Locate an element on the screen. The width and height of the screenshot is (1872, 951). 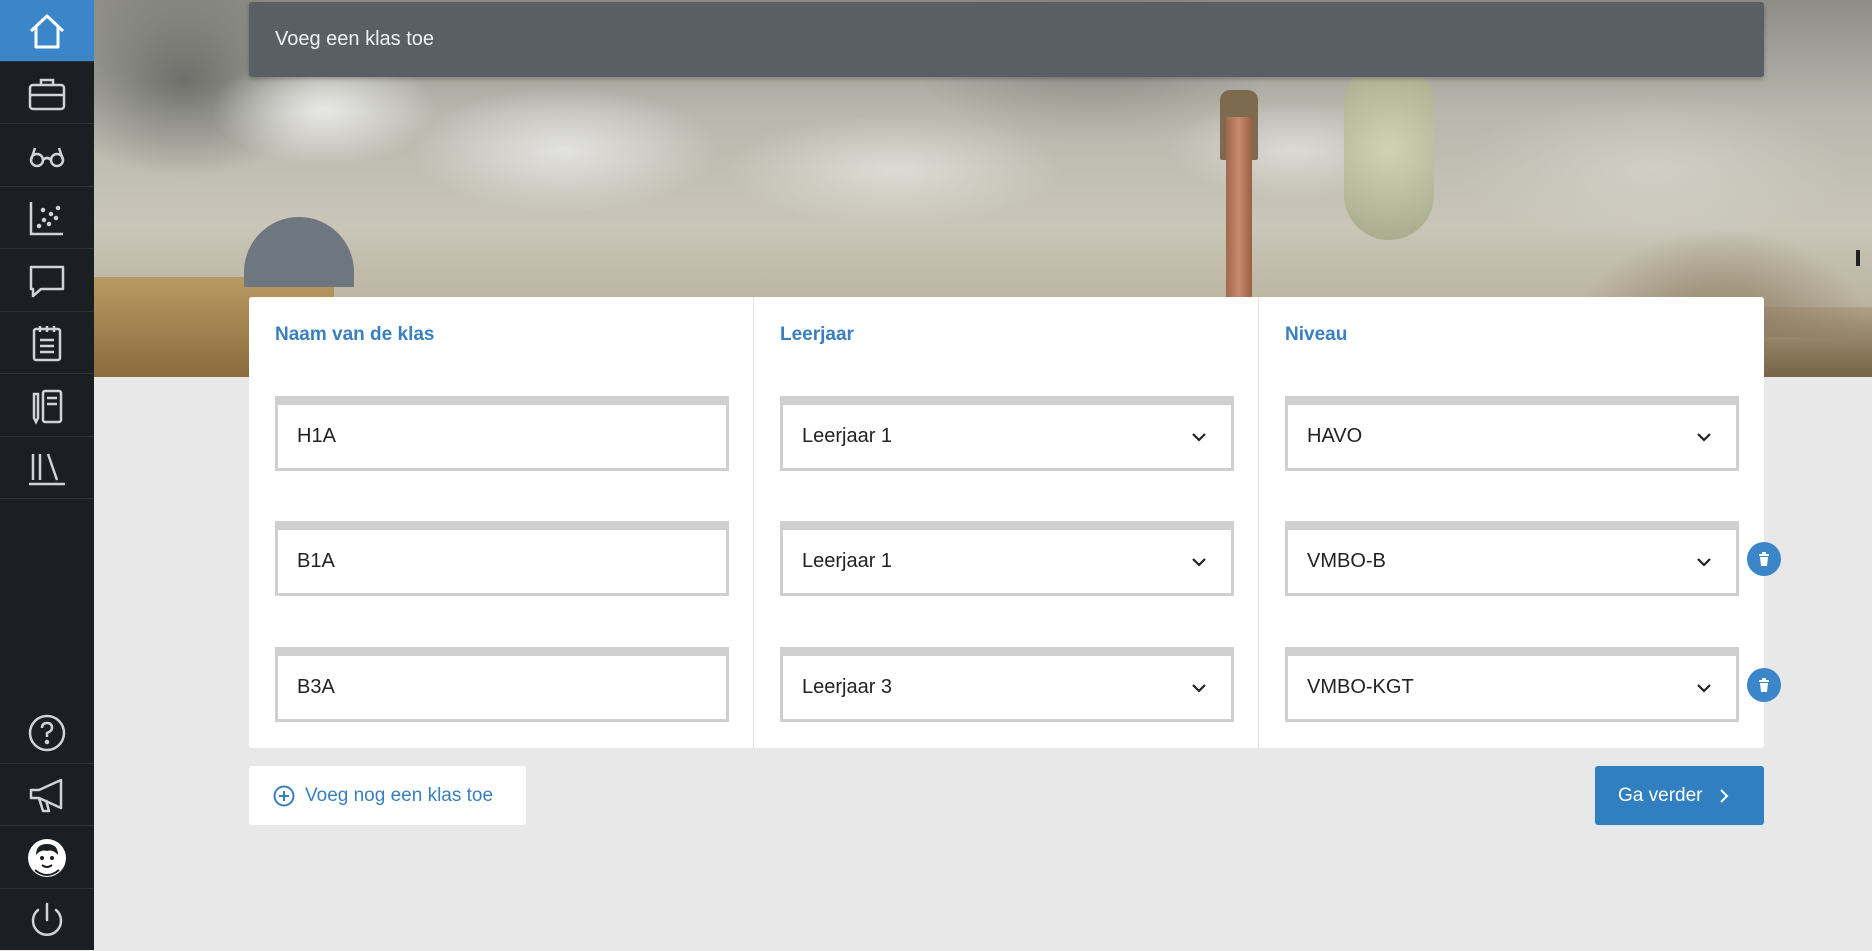
avatar-icon is located at coordinates (47, 857).